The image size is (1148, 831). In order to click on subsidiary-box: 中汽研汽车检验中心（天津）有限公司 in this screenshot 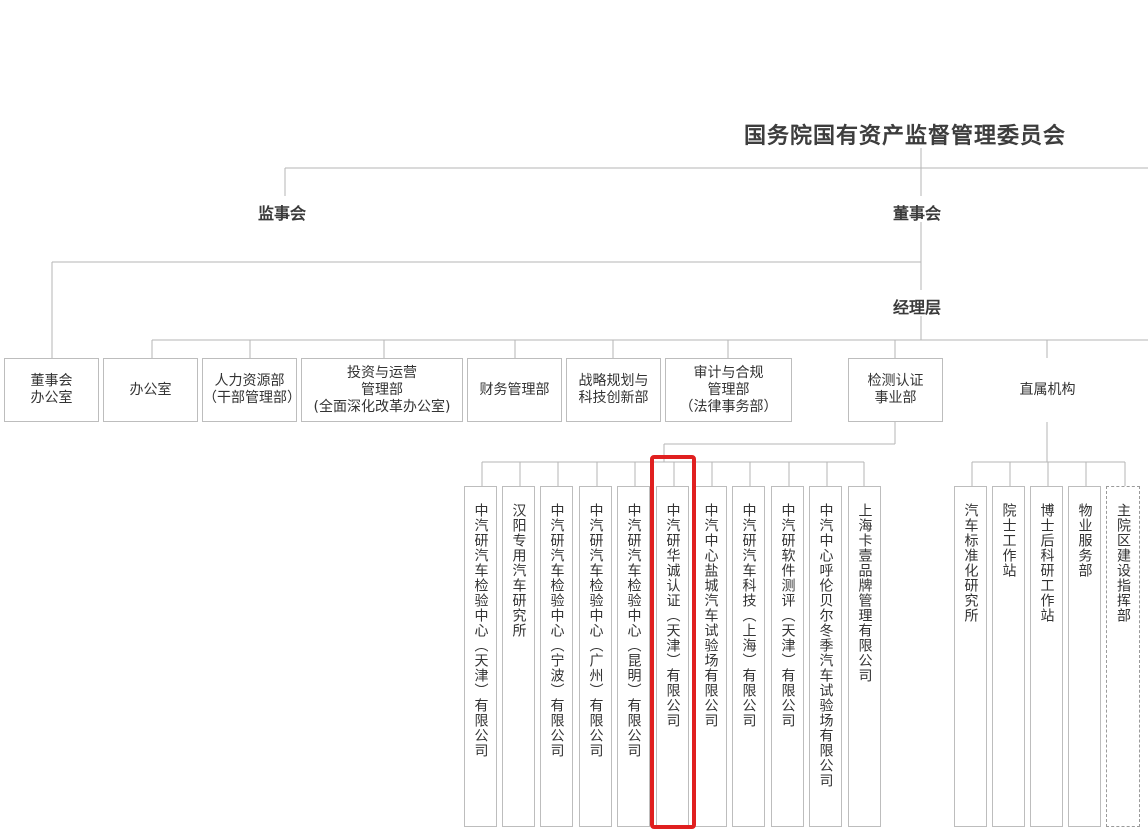, I will do `click(480, 656)`.